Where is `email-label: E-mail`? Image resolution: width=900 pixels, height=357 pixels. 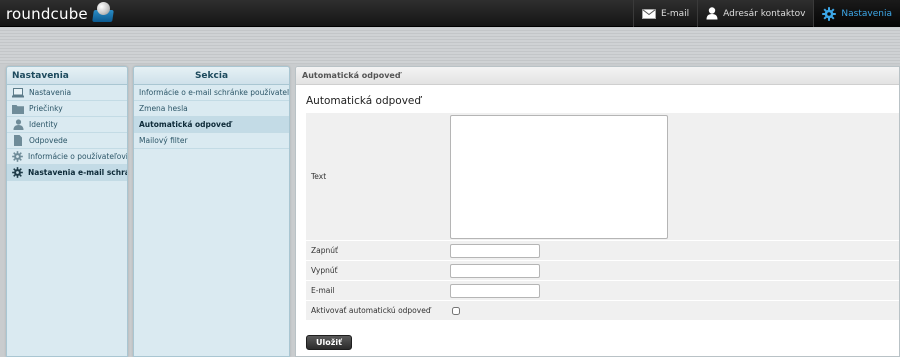
email-label: E-mail is located at coordinates (323, 290).